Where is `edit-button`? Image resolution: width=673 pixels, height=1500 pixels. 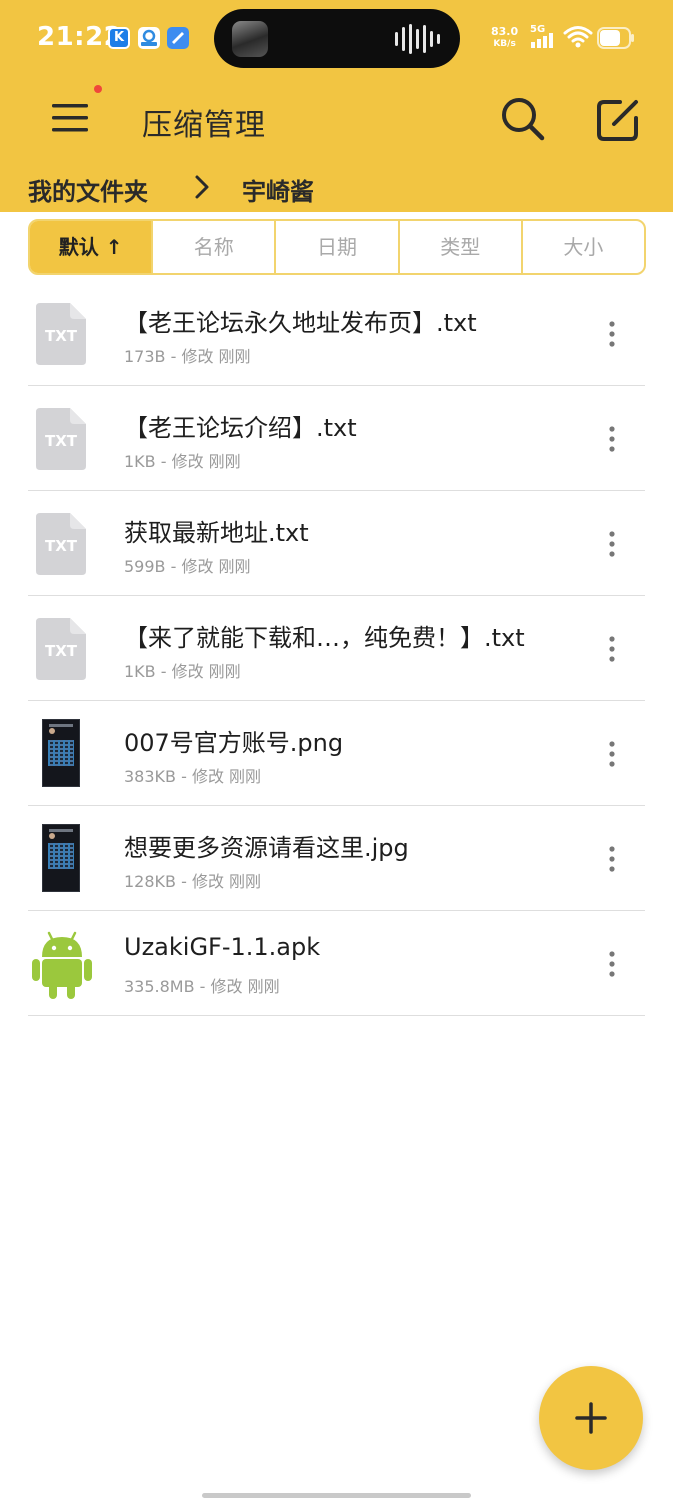 edit-button is located at coordinates (618, 120).